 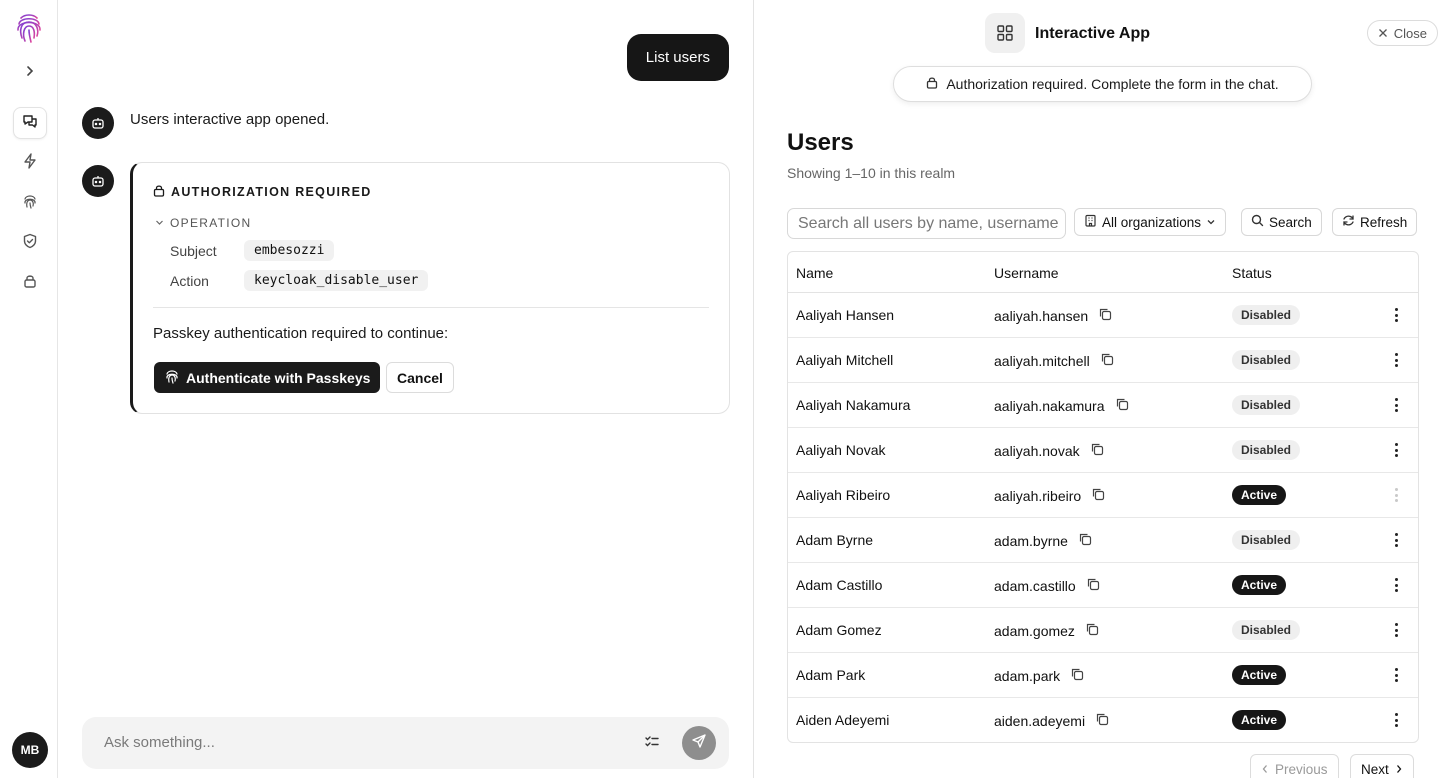 What do you see at coordinates (1259, 675) in the screenshot?
I see `status-badge: Active` at bounding box center [1259, 675].